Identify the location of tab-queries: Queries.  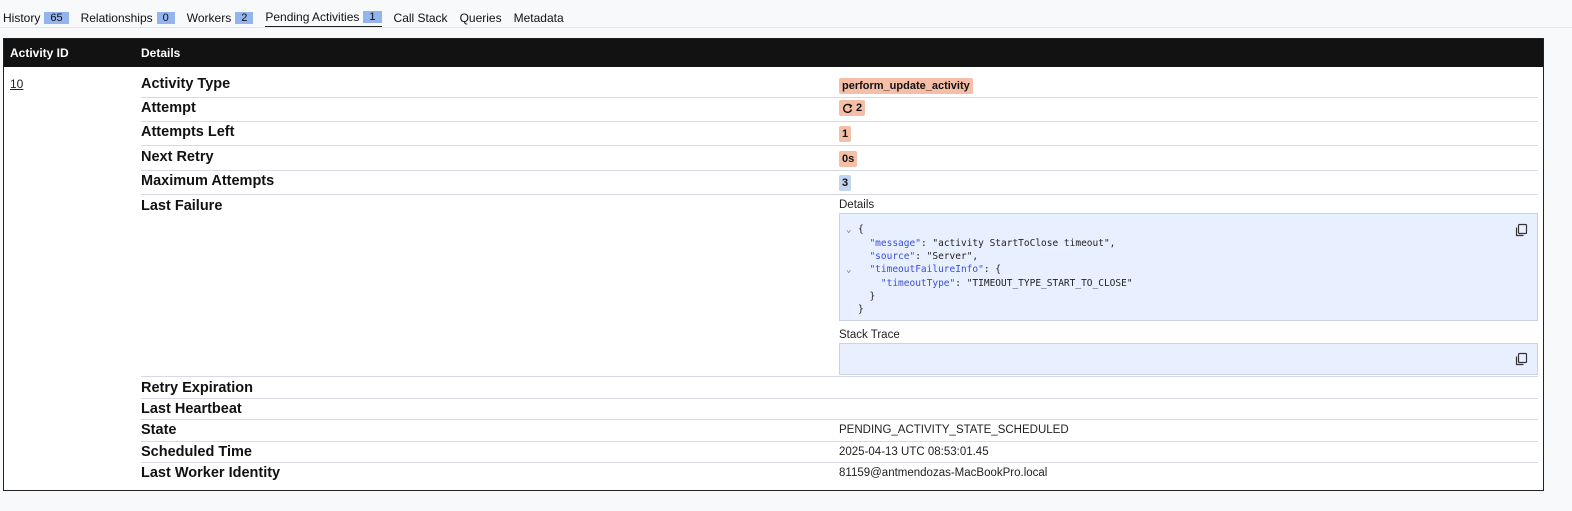
(481, 19).